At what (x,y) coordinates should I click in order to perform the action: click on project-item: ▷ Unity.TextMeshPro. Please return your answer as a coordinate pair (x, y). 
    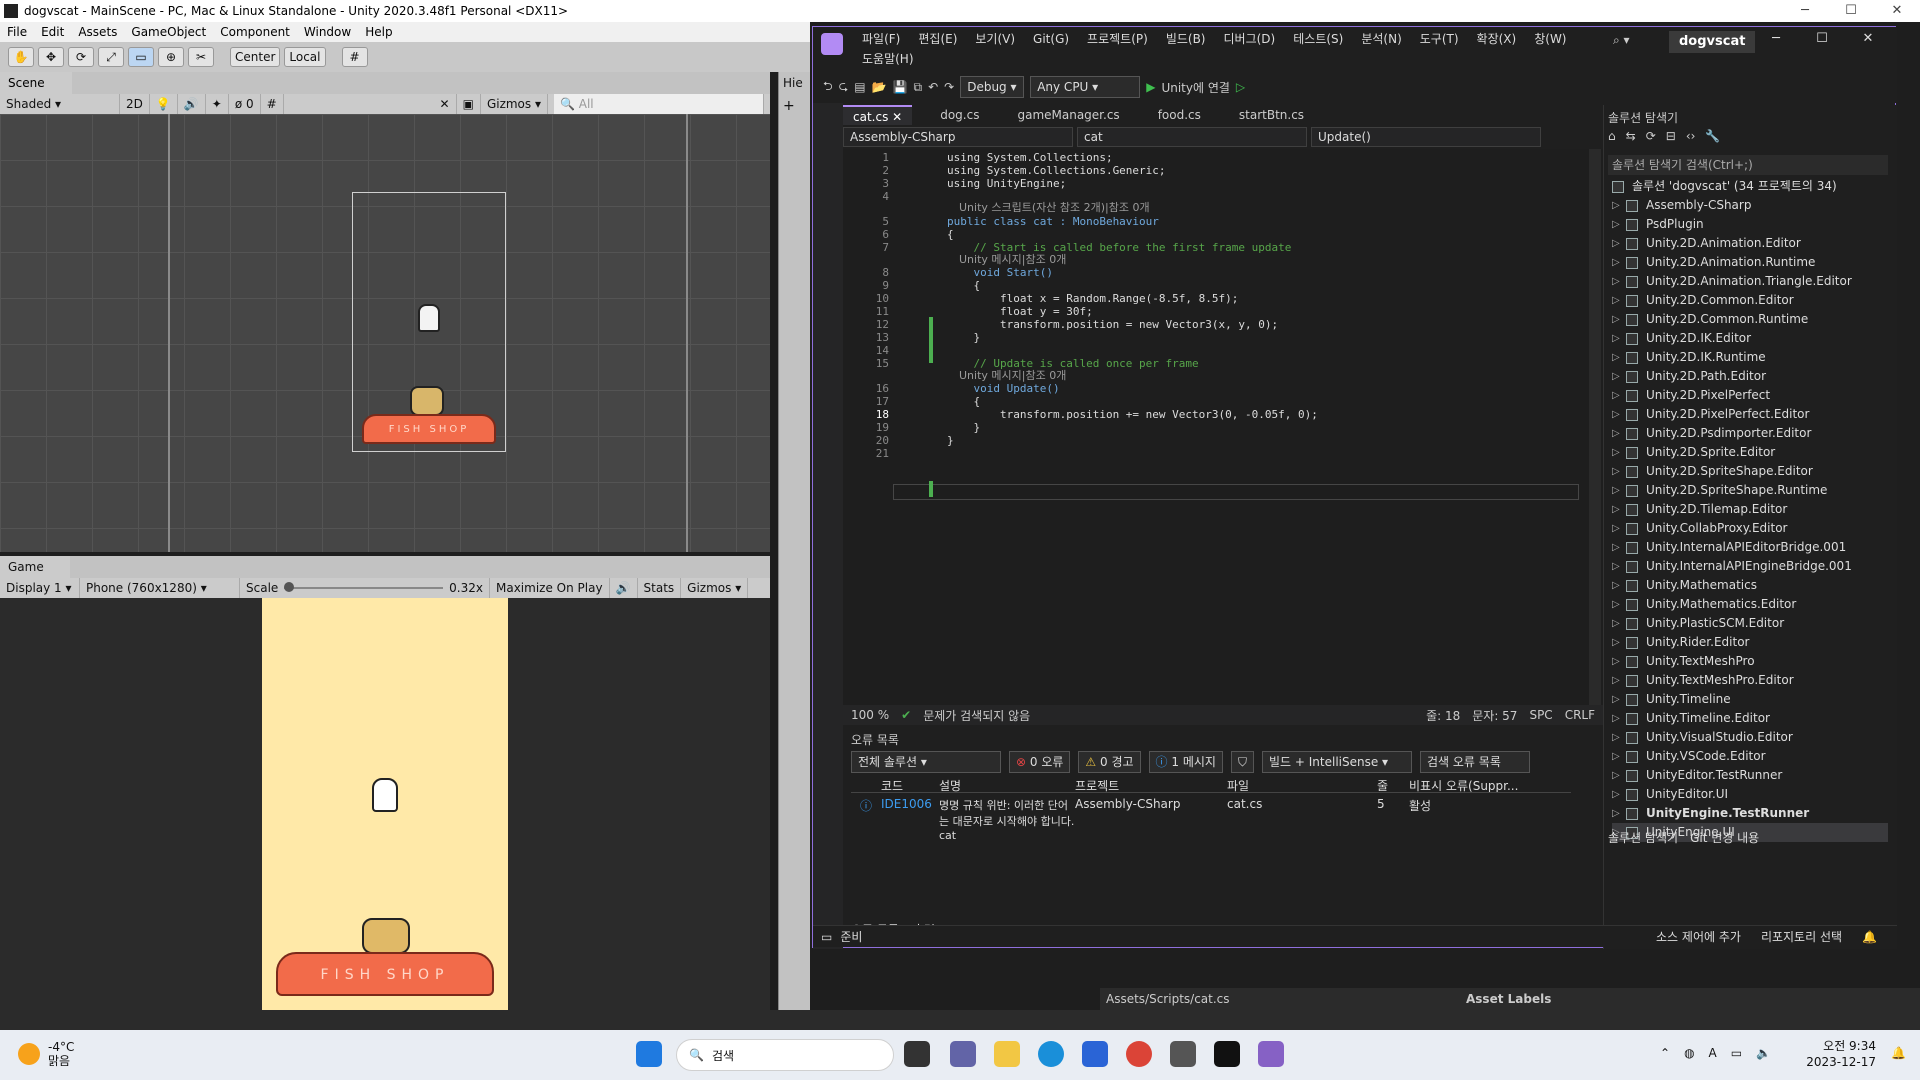
    Looking at the image, I should click on (1750, 661).